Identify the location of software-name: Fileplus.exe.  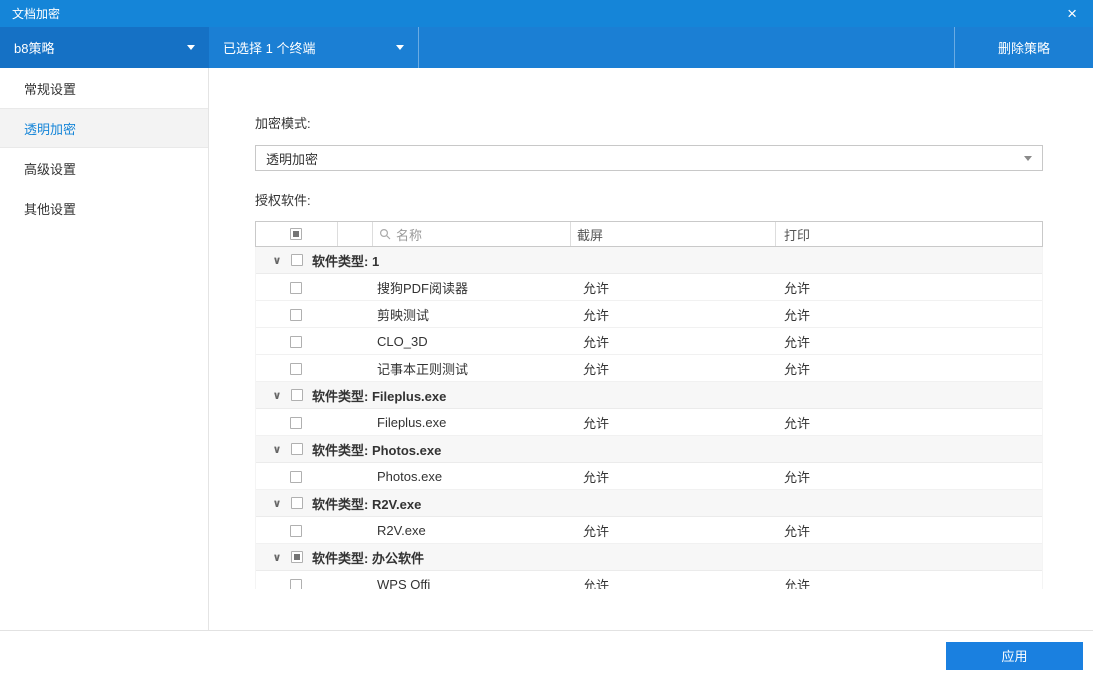
(412, 422).